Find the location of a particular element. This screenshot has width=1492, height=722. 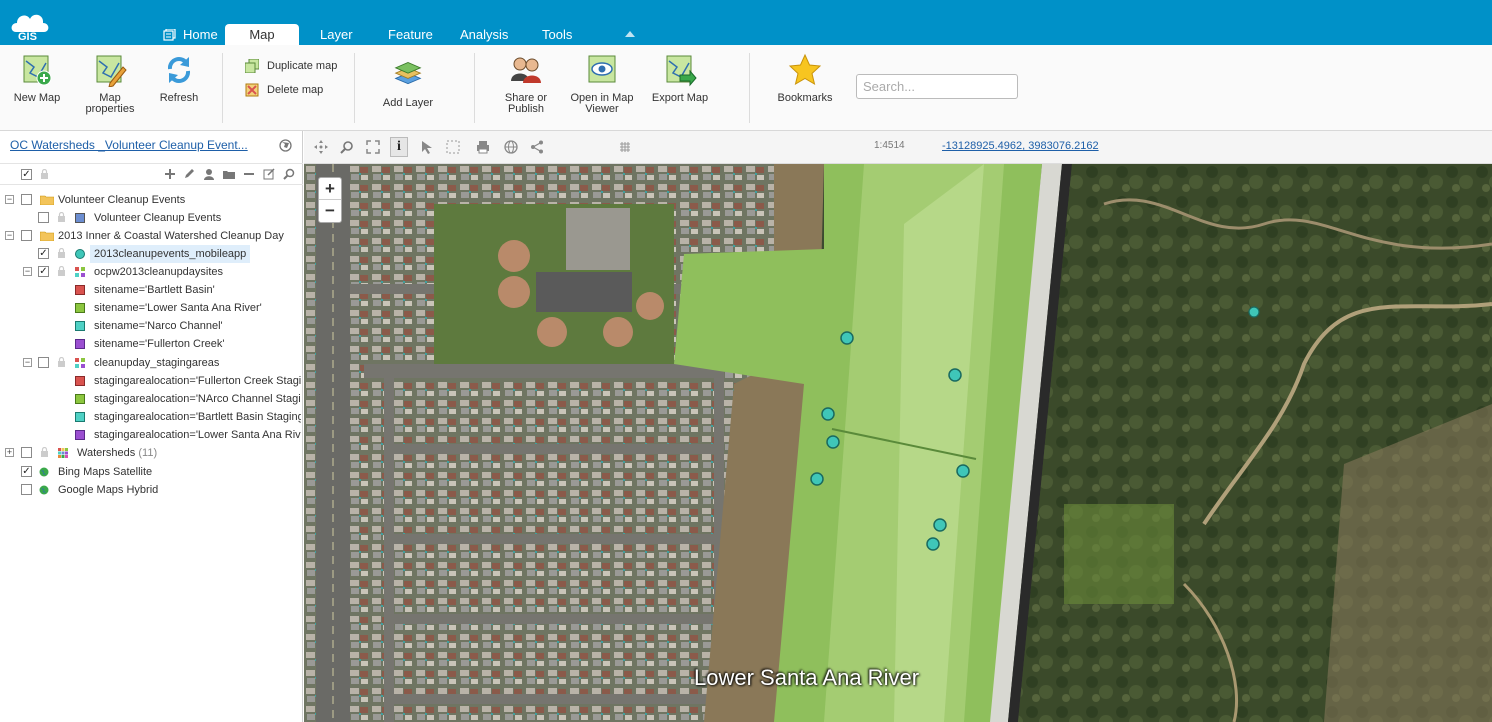

zoom-out-button: − is located at coordinates (330, 211).